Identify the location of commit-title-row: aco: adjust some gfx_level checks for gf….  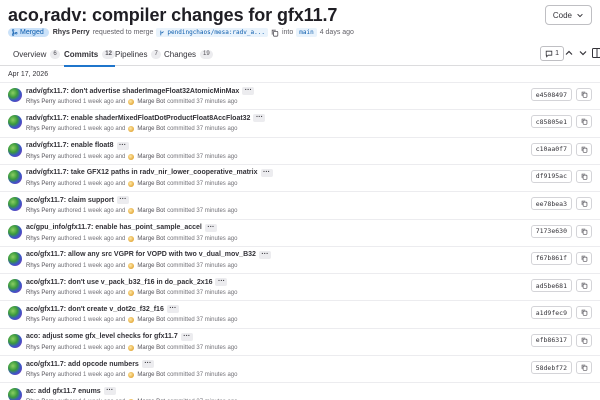
(109, 336).